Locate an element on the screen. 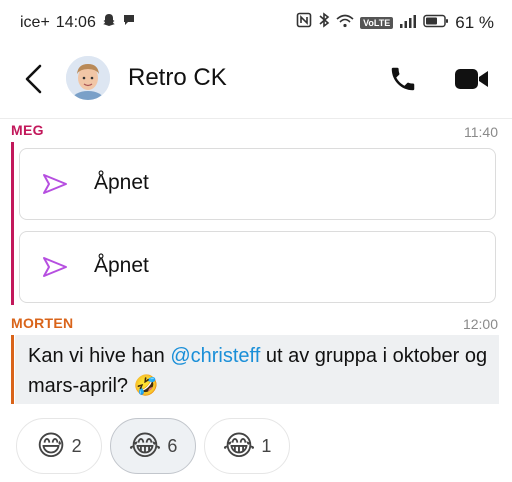 This screenshot has height=482, width=512. reaction-count: 1 is located at coordinates (266, 445).